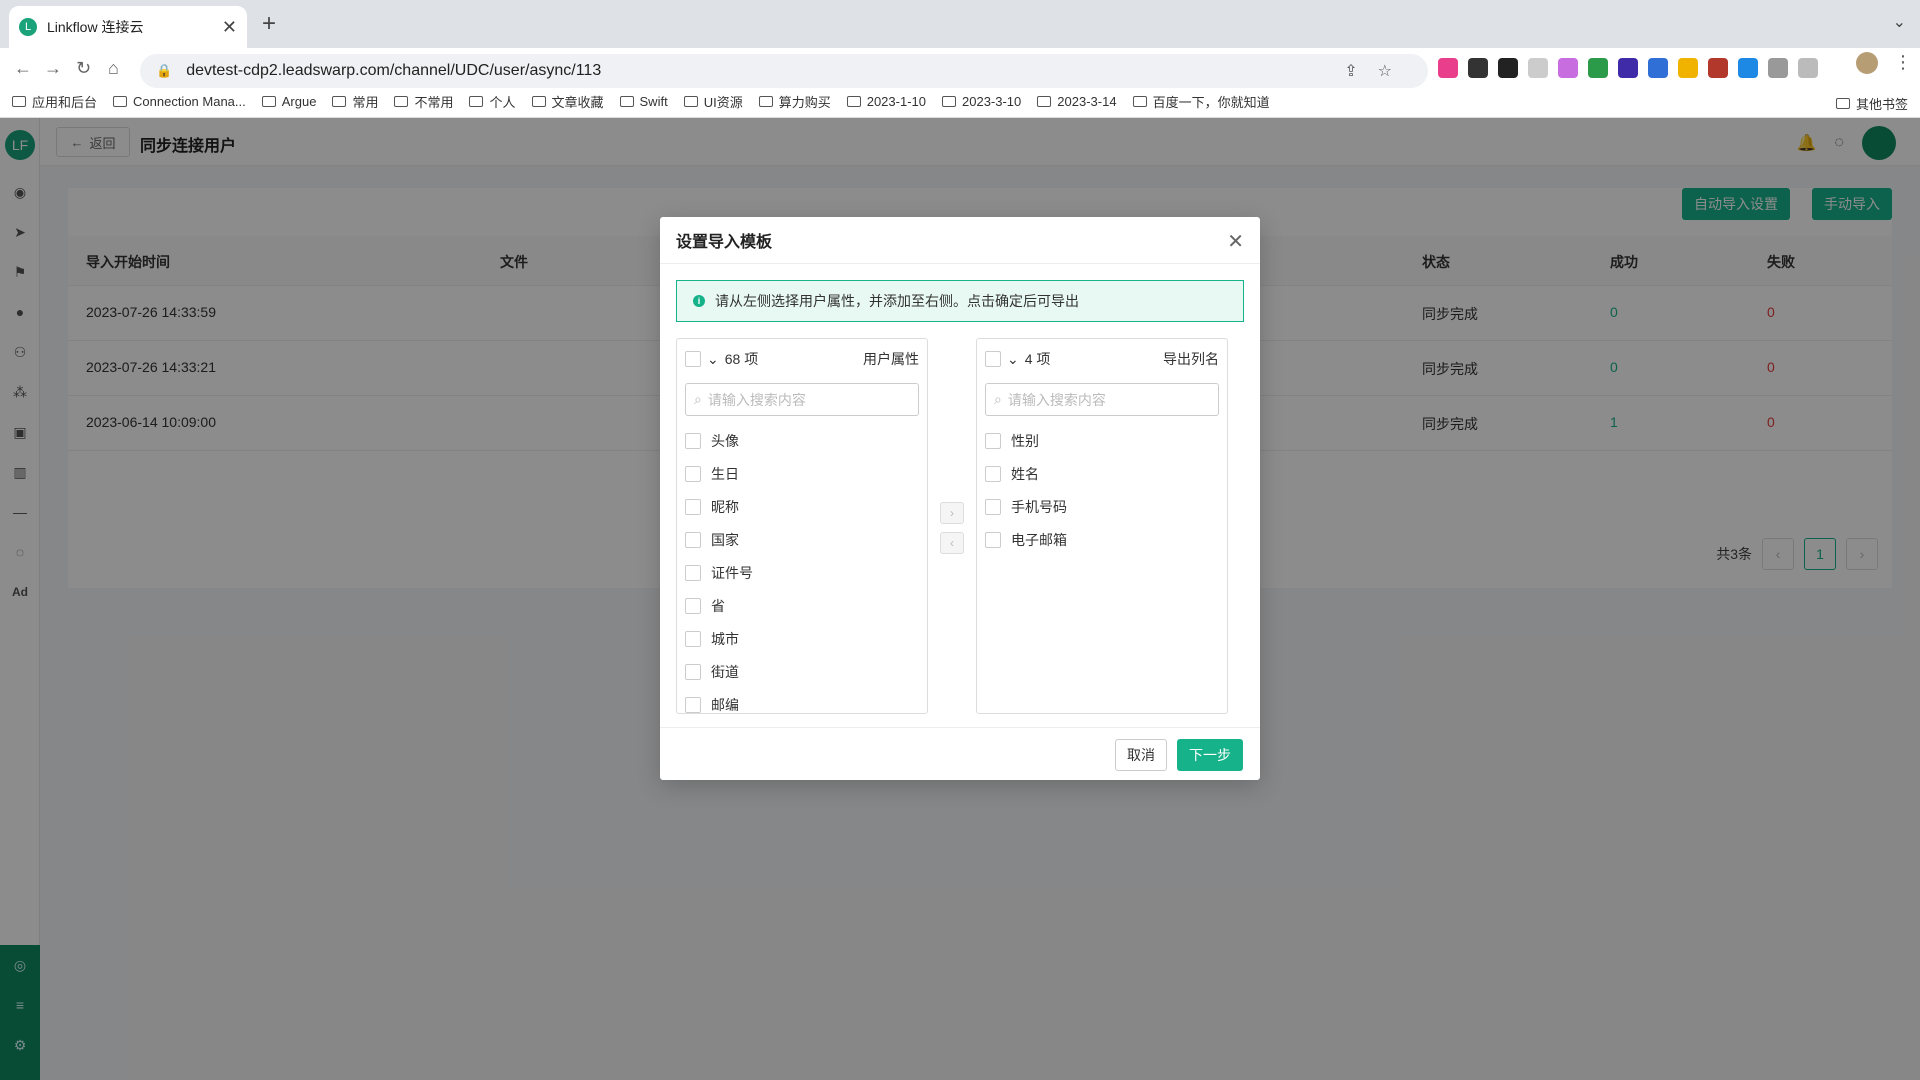 Image resolution: width=1920 pixels, height=1080 pixels. I want to click on list-item: 街道, so click(802, 671).